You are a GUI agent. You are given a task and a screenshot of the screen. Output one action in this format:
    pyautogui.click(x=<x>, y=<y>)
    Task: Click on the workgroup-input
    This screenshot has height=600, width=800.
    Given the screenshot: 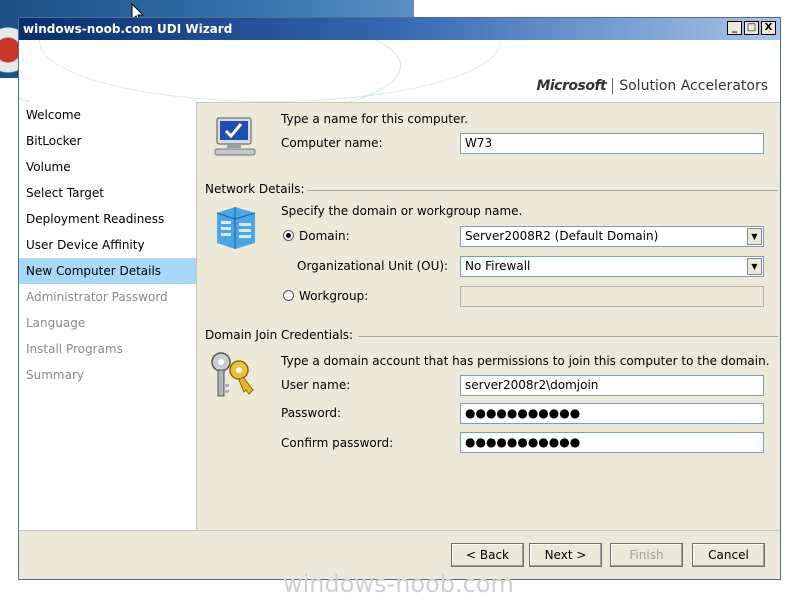 What is the action you would take?
    pyautogui.click(x=612, y=296)
    